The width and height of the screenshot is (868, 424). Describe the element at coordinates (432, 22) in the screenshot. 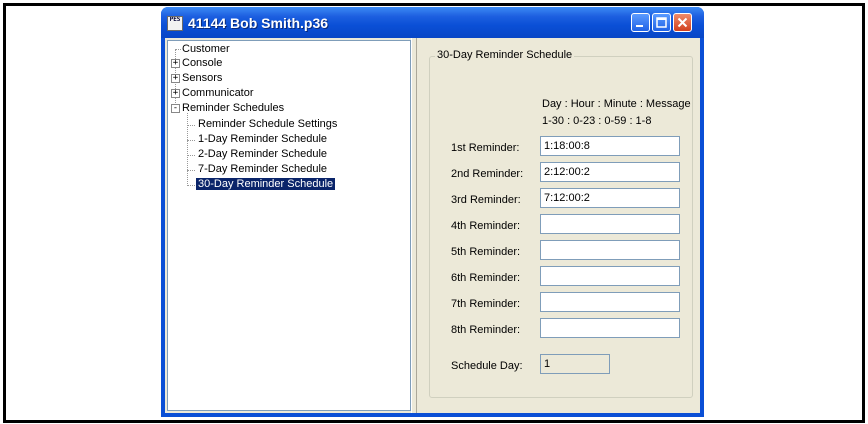

I see `title-bar: PES 41144 Bob Smith.p36` at that location.